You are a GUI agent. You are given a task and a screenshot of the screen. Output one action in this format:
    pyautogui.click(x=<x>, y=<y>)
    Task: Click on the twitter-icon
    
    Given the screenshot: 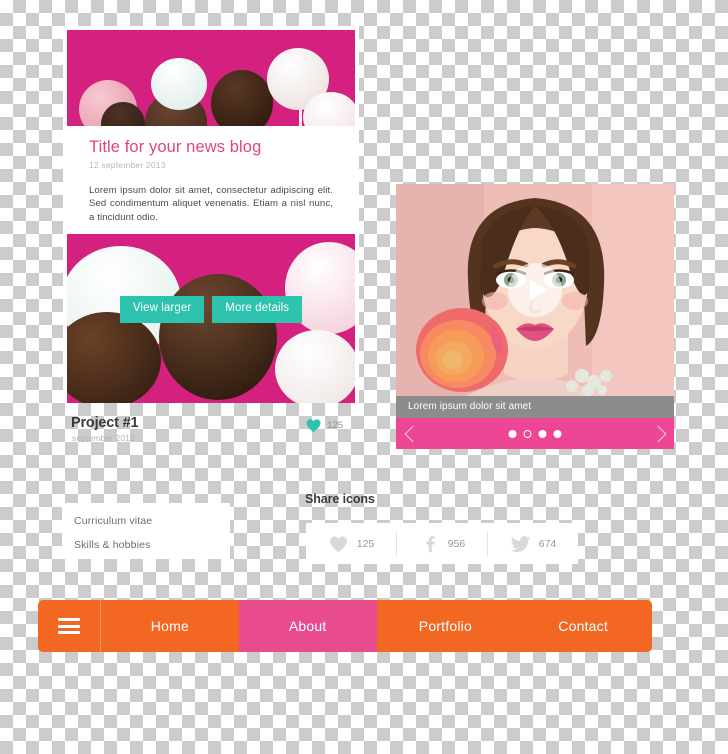 What is the action you would take?
    pyautogui.click(x=520, y=544)
    